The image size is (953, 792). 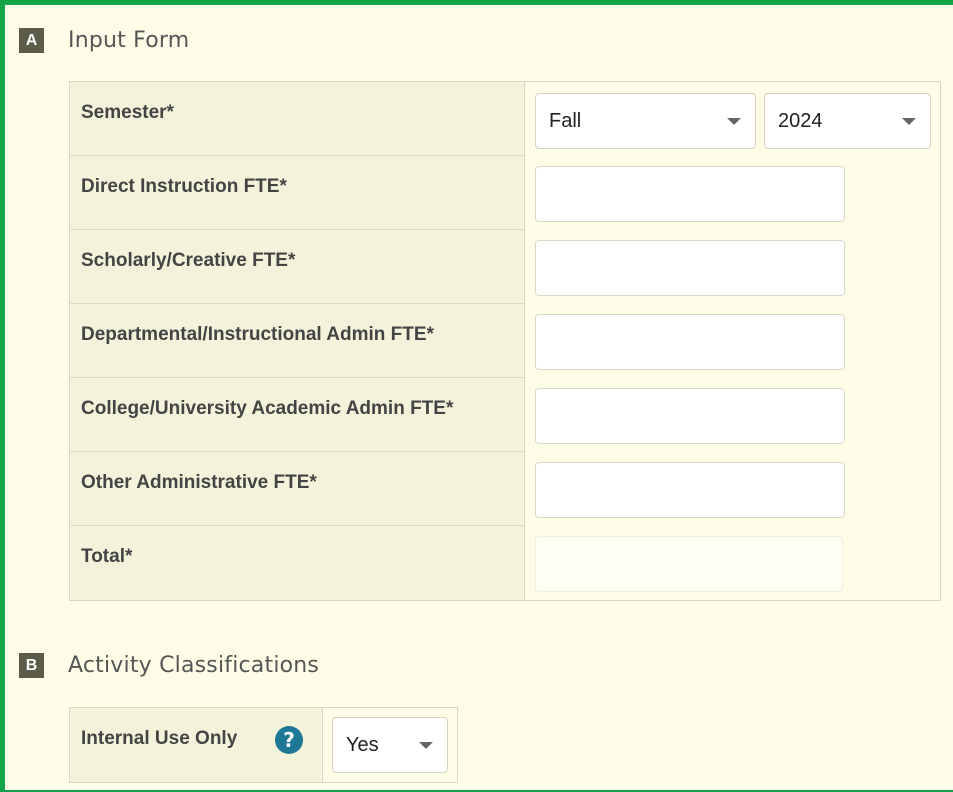 I want to click on scholarly-creative-input, so click(x=690, y=268).